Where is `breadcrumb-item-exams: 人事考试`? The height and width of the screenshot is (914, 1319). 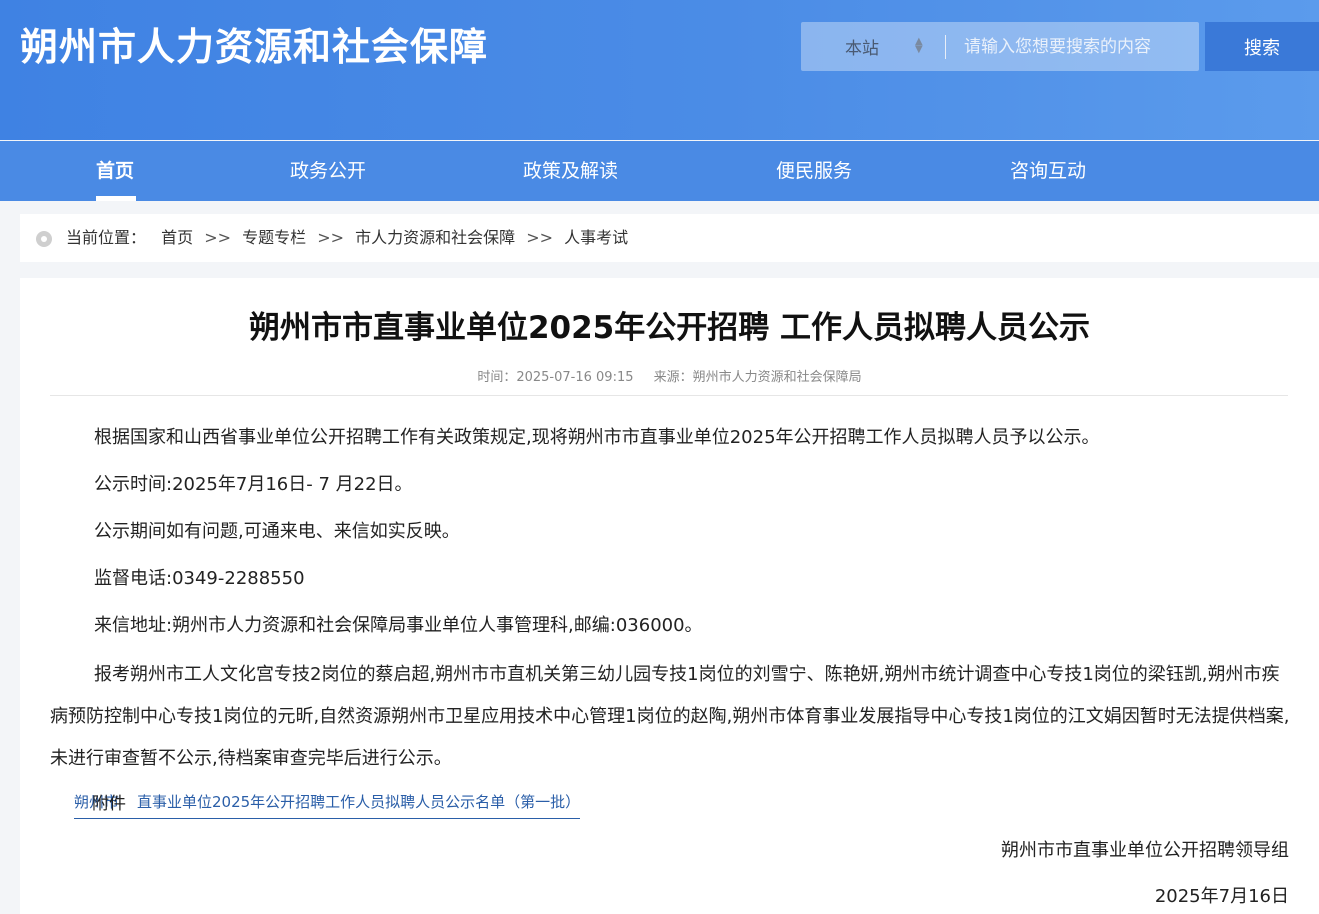 breadcrumb-item-exams: 人事考试 is located at coordinates (596, 237).